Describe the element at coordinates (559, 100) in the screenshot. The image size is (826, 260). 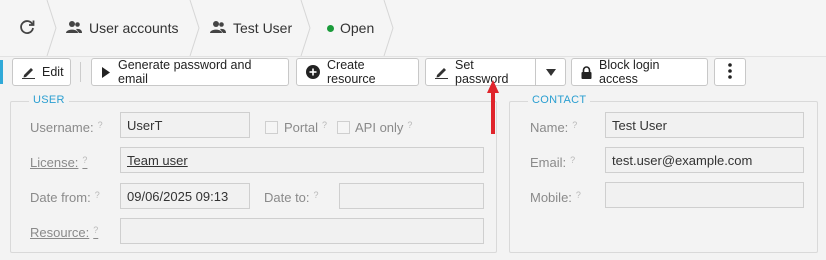
I see `contact-legend: CONTACT` at that location.